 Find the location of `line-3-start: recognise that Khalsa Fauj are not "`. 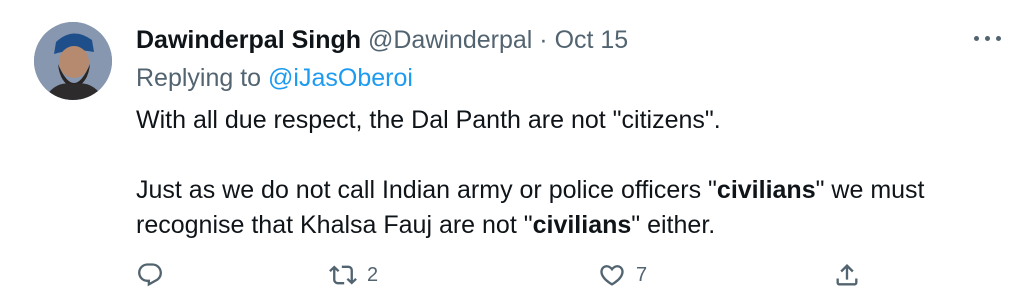

line-3-start: recognise that Khalsa Fauj are not " is located at coordinates (334, 225).